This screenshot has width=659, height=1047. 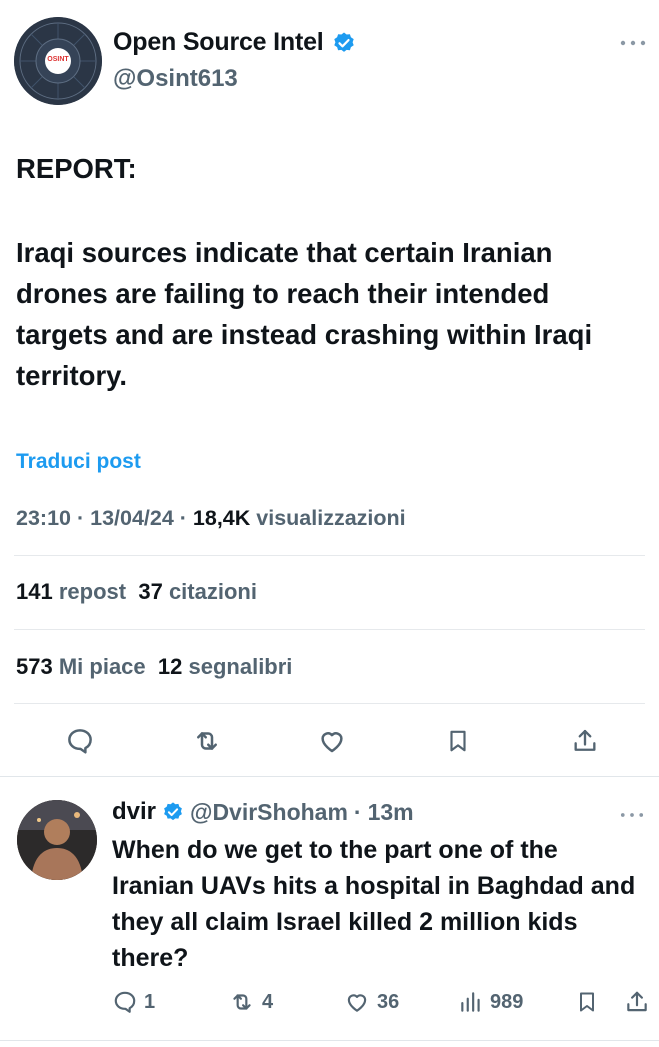 I want to click on reply-time: 13m, so click(x=391, y=812).